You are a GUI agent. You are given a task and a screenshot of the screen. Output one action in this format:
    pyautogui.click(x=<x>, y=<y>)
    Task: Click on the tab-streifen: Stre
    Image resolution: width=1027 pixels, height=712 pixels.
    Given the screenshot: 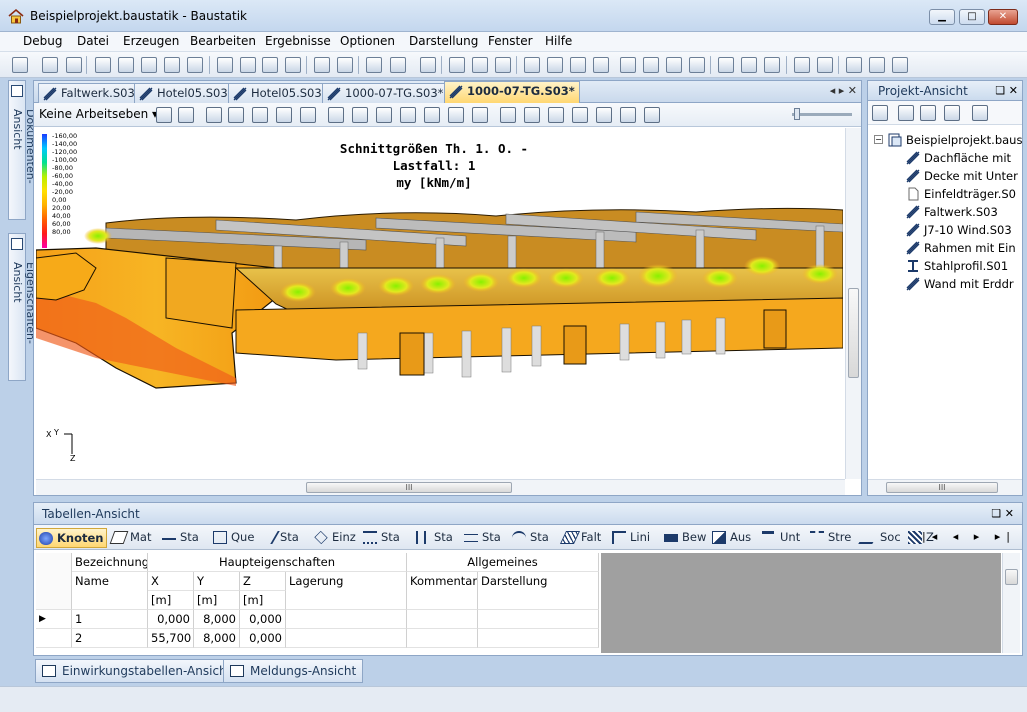 What is the action you would take?
    pyautogui.click(x=831, y=538)
    